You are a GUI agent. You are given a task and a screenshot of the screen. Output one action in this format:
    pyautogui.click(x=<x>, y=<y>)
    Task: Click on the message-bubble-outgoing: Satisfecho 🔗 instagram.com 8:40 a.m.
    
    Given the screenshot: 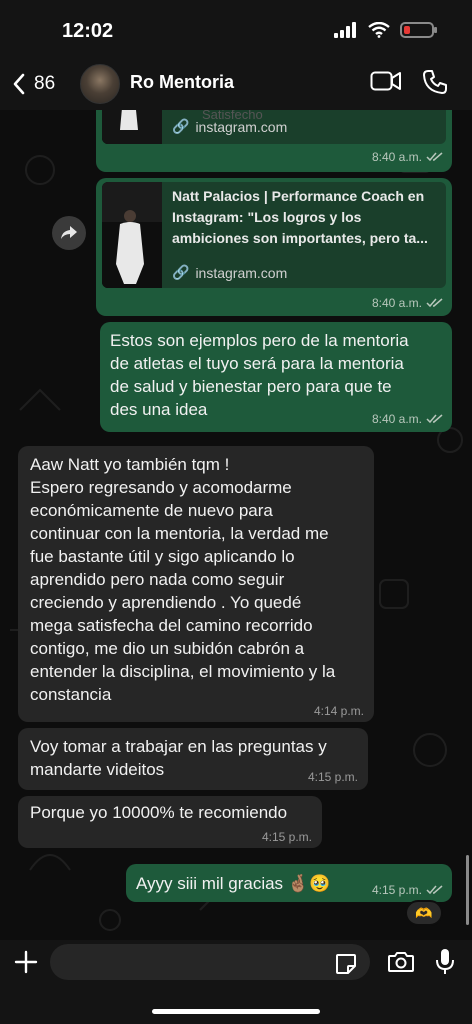 What is the action you would take?
    pyautogui.click(x=274, y=141)
    